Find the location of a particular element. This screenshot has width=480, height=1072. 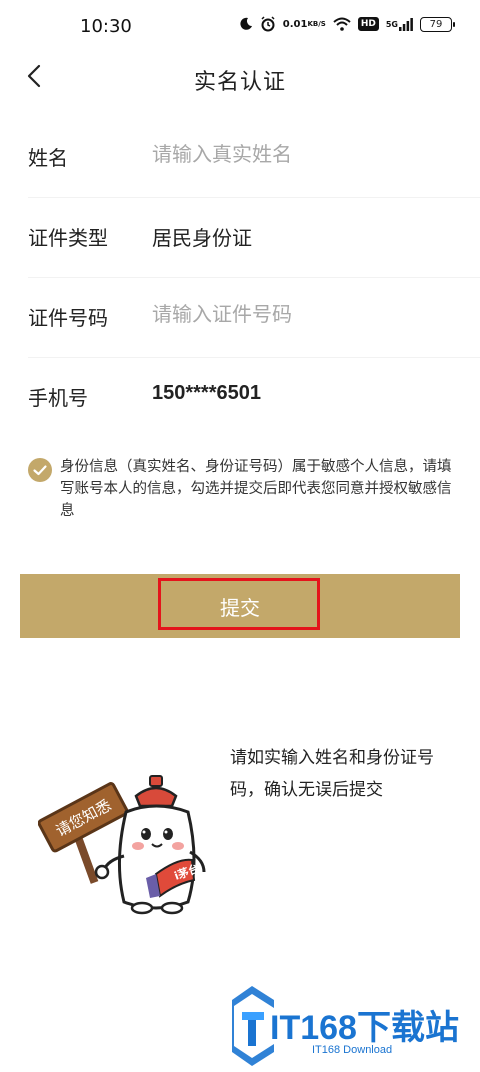

consent-checkbox is located at coordinates (40, 470).